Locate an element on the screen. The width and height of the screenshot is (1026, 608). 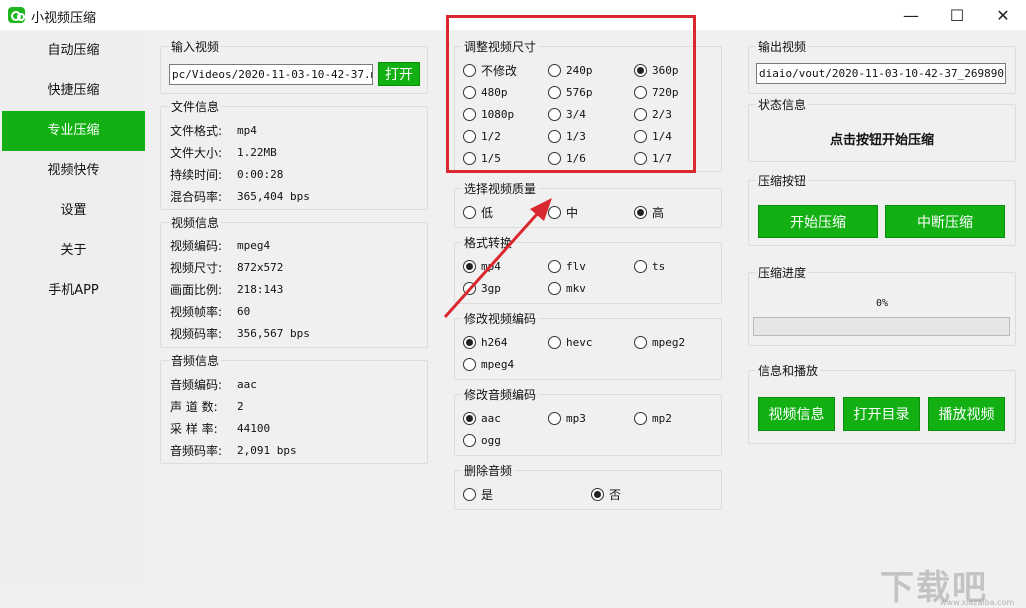
quality-option-high: 高 is located at coordinates (649, 212).